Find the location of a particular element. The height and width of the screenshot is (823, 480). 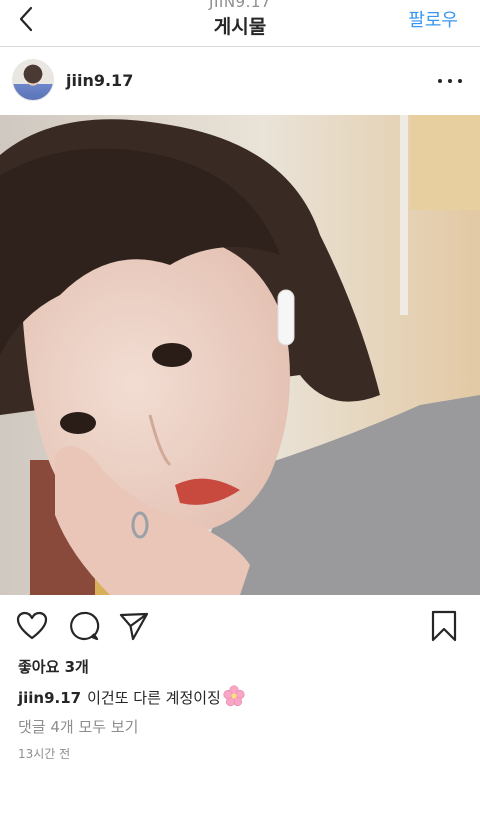

heart-icon is located at coordinates (32, 625).